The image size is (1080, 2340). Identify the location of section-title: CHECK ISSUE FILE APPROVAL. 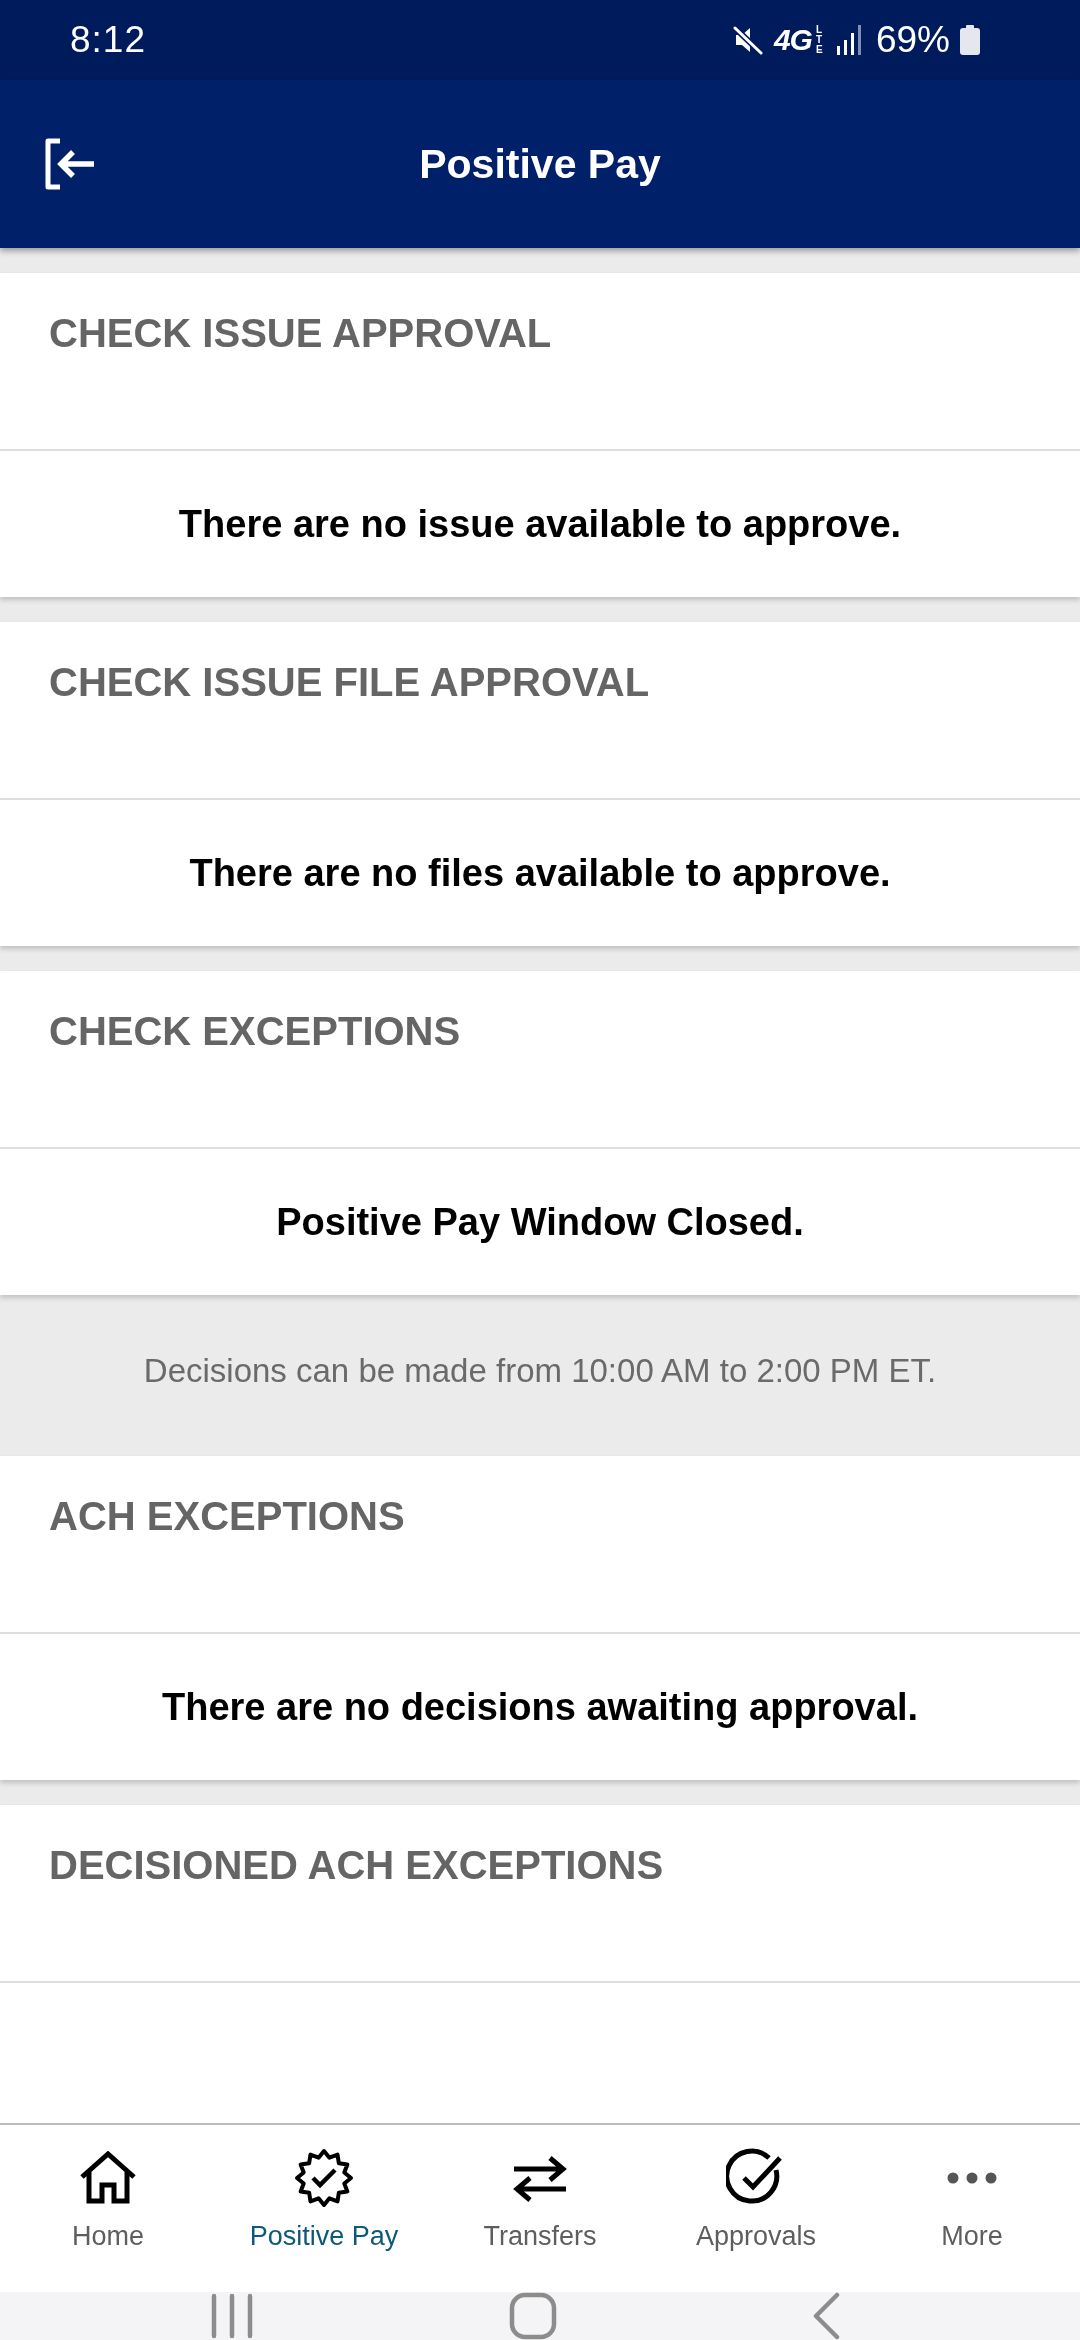
(350, 682).